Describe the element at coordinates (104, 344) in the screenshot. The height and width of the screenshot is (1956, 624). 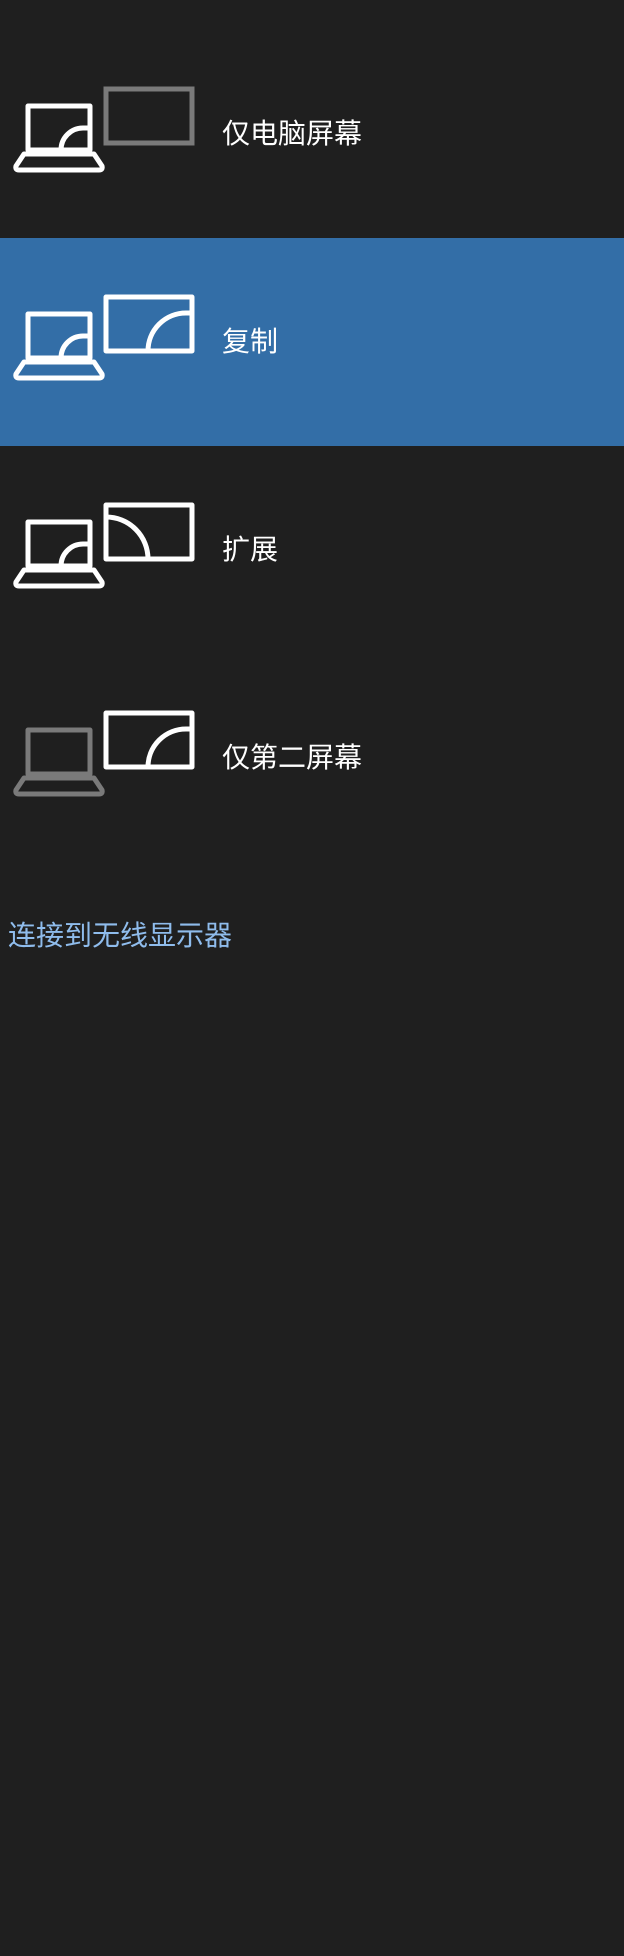
I see `duplicate-icon` at that location.